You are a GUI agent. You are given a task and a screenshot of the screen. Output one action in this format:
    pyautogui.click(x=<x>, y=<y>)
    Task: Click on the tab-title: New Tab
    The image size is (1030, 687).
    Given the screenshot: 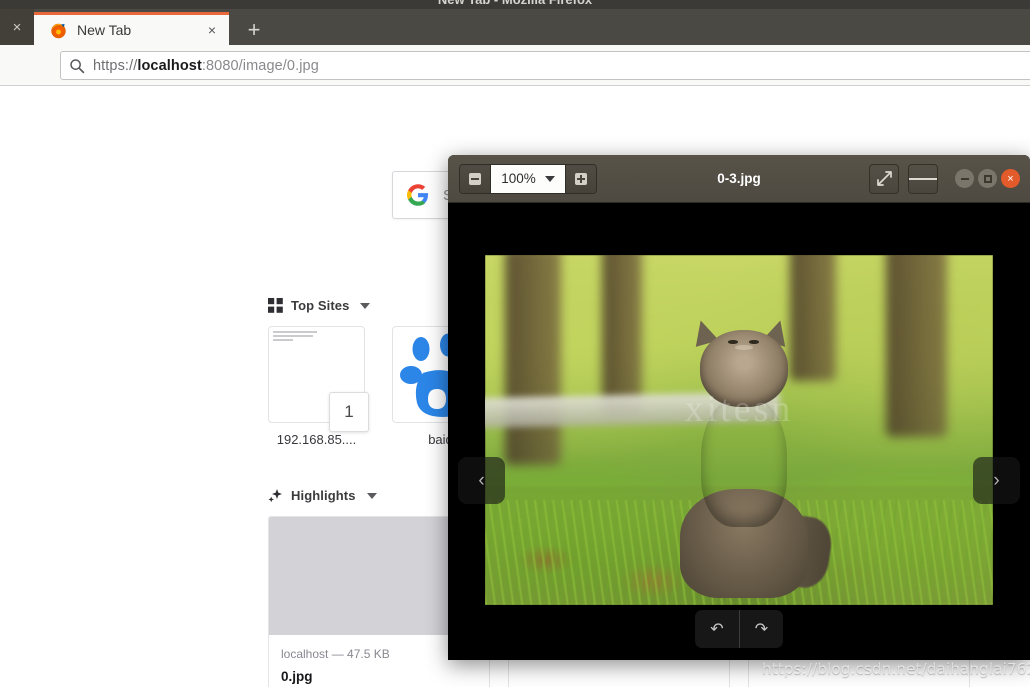 What is the action you would take?
    pyautogui.click(x=104, y=30)
    